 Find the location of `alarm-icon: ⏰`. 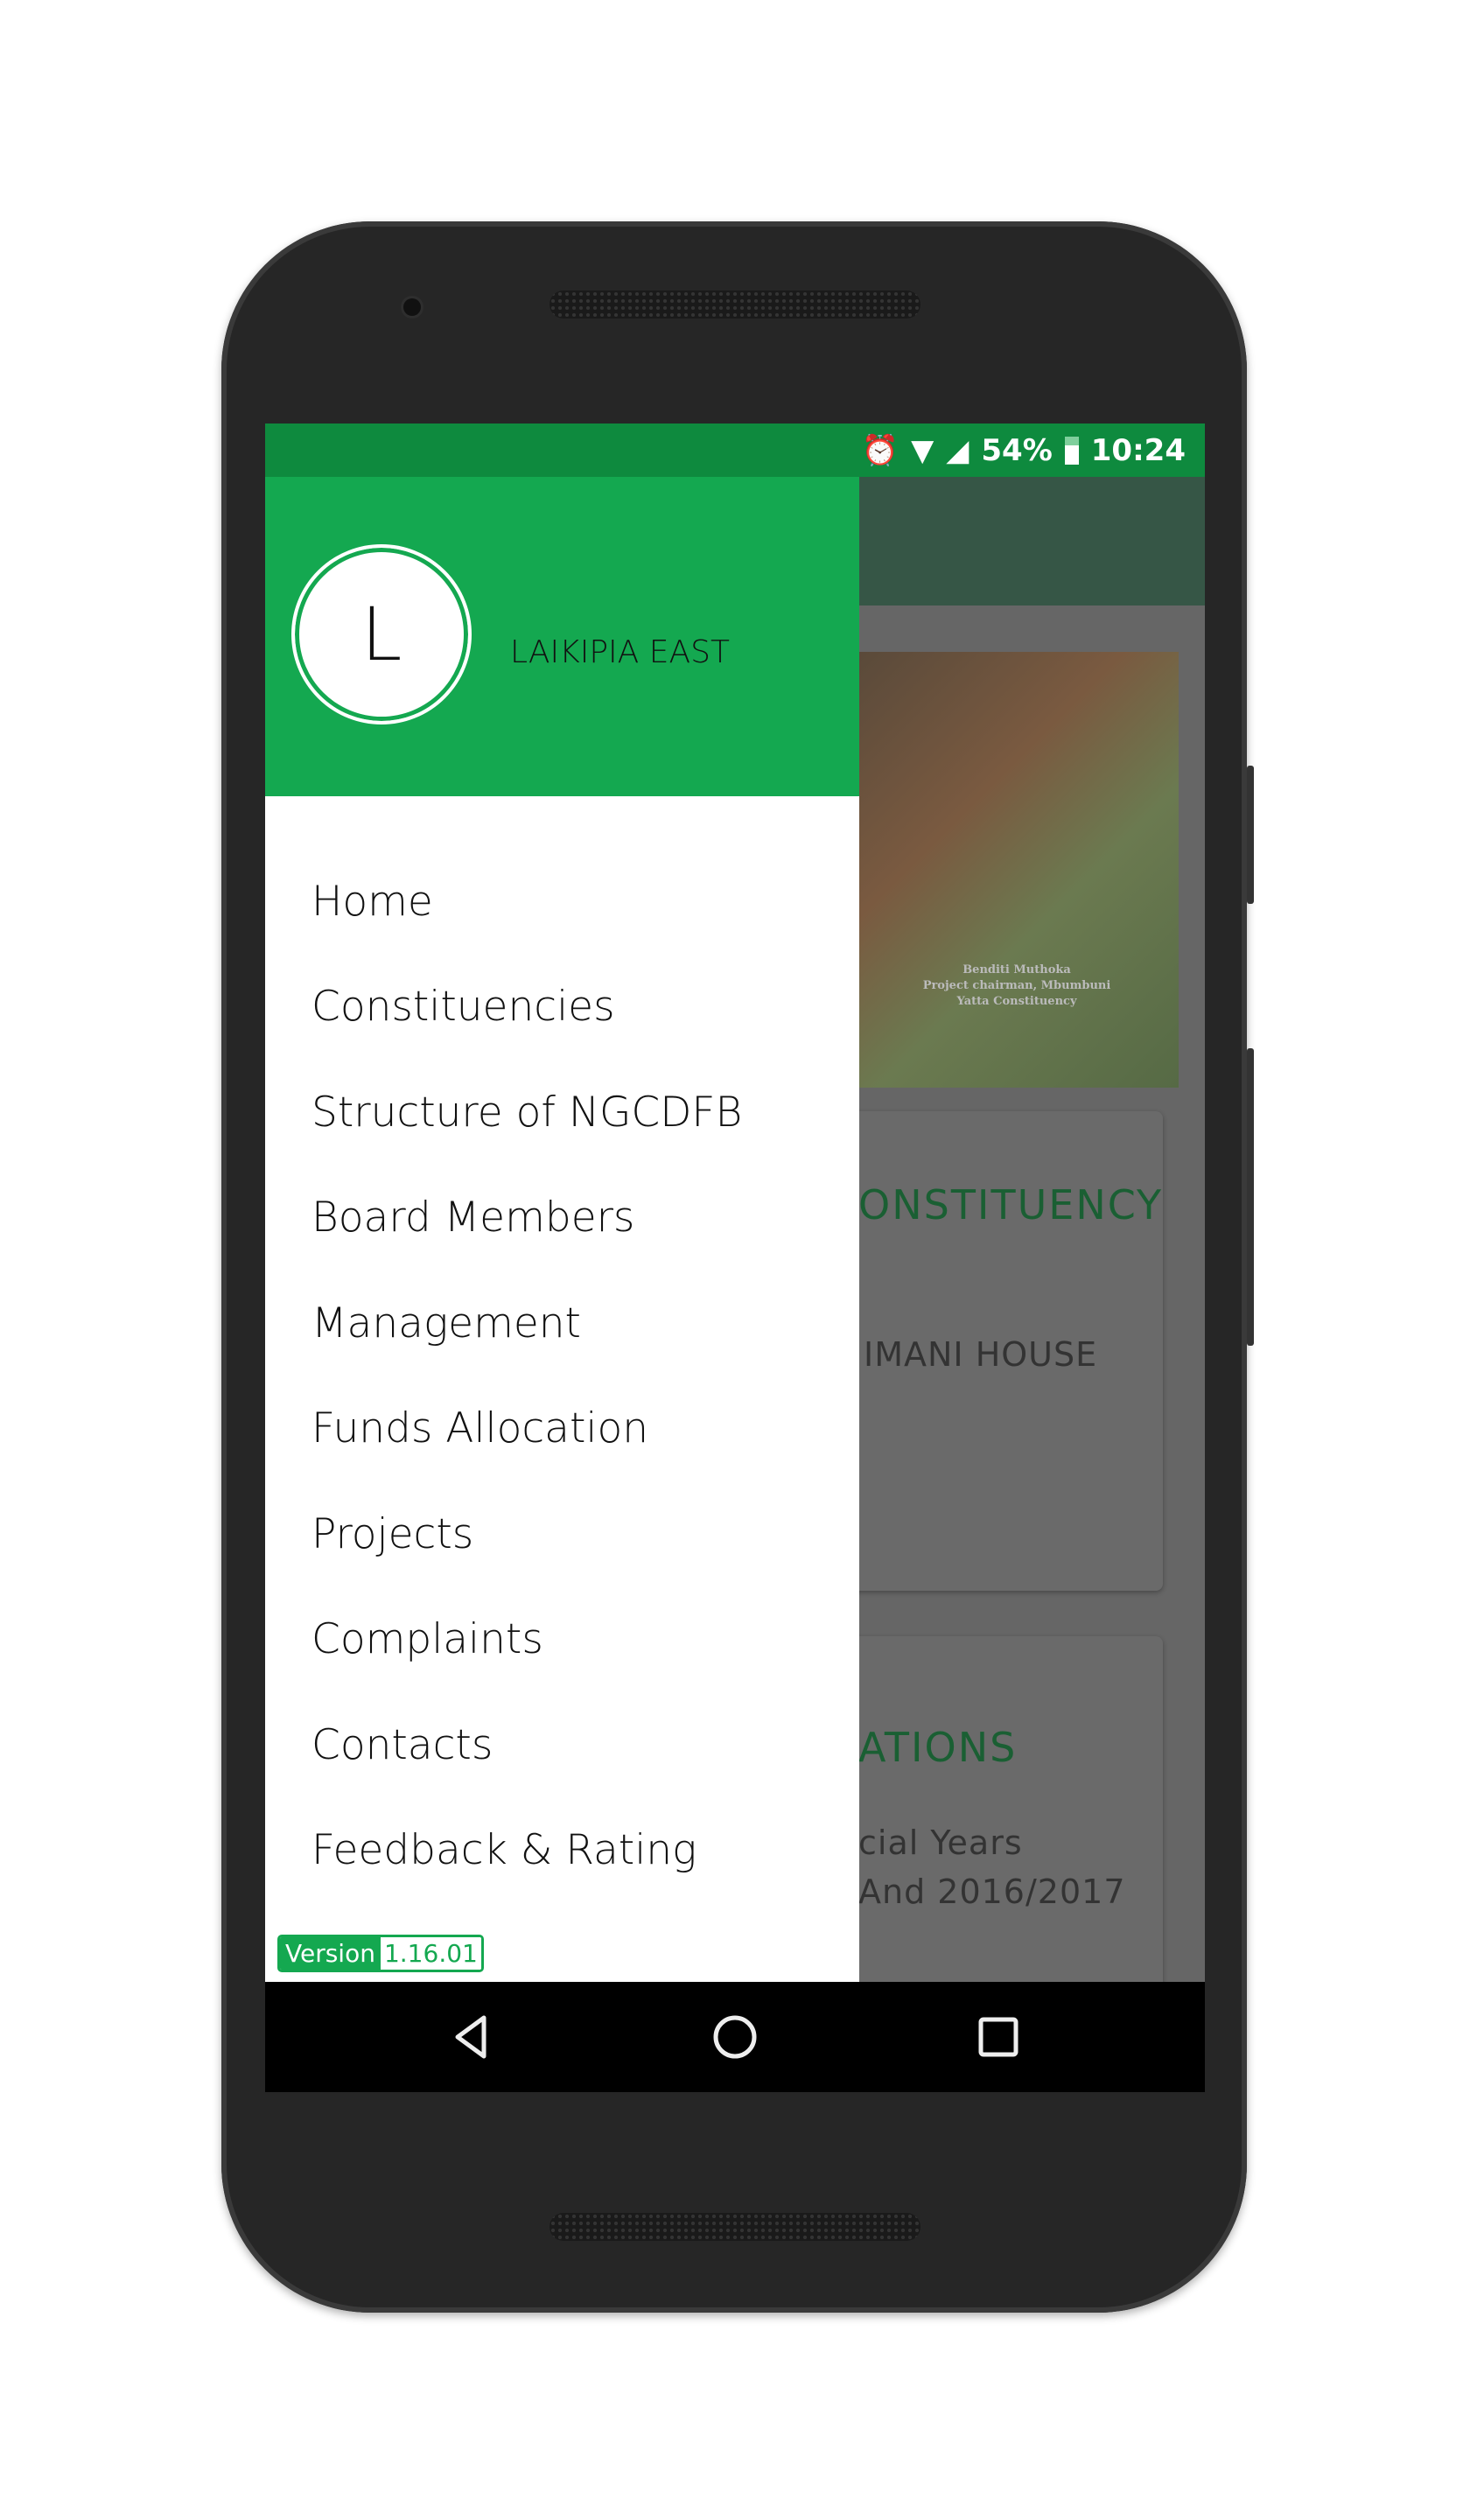

alarm-icon: ⏰ is located at coordinates (880, 450).